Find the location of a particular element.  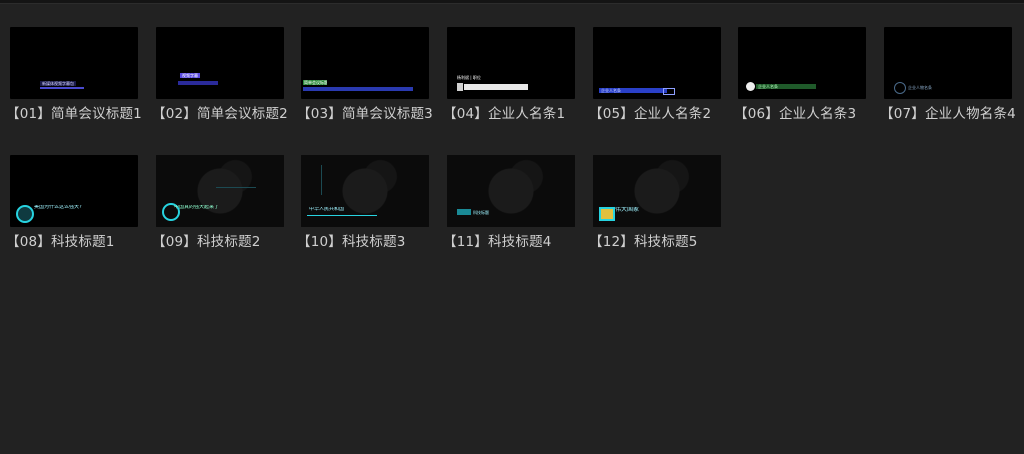

circle-icon is located at coordinates (900, 88).